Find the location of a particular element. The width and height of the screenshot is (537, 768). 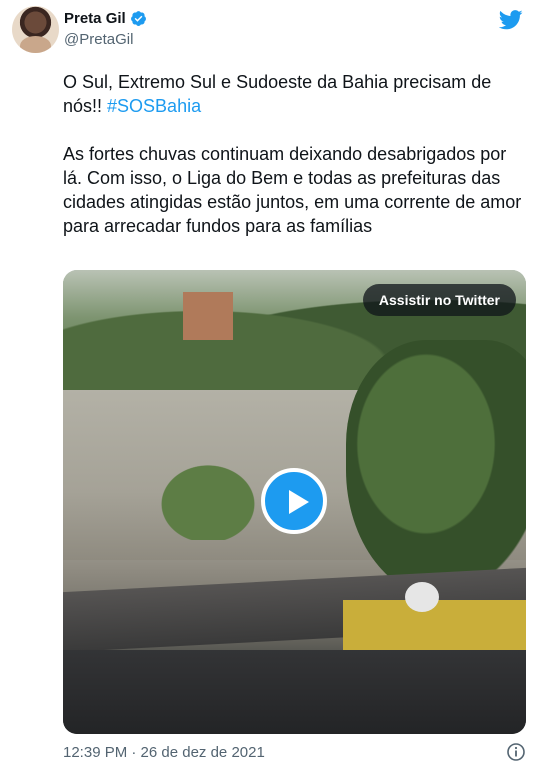

author-name-row: Preta Gil is located at coordinates (105, 18).